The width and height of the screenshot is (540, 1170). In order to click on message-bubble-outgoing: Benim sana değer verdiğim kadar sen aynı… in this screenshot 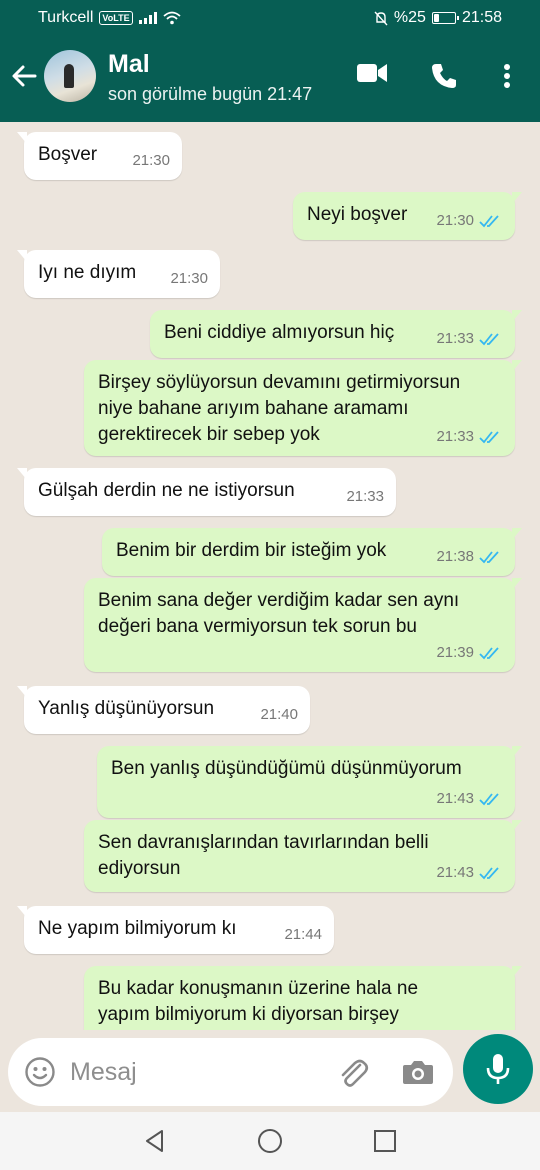, I will do `click(303, 625)`.